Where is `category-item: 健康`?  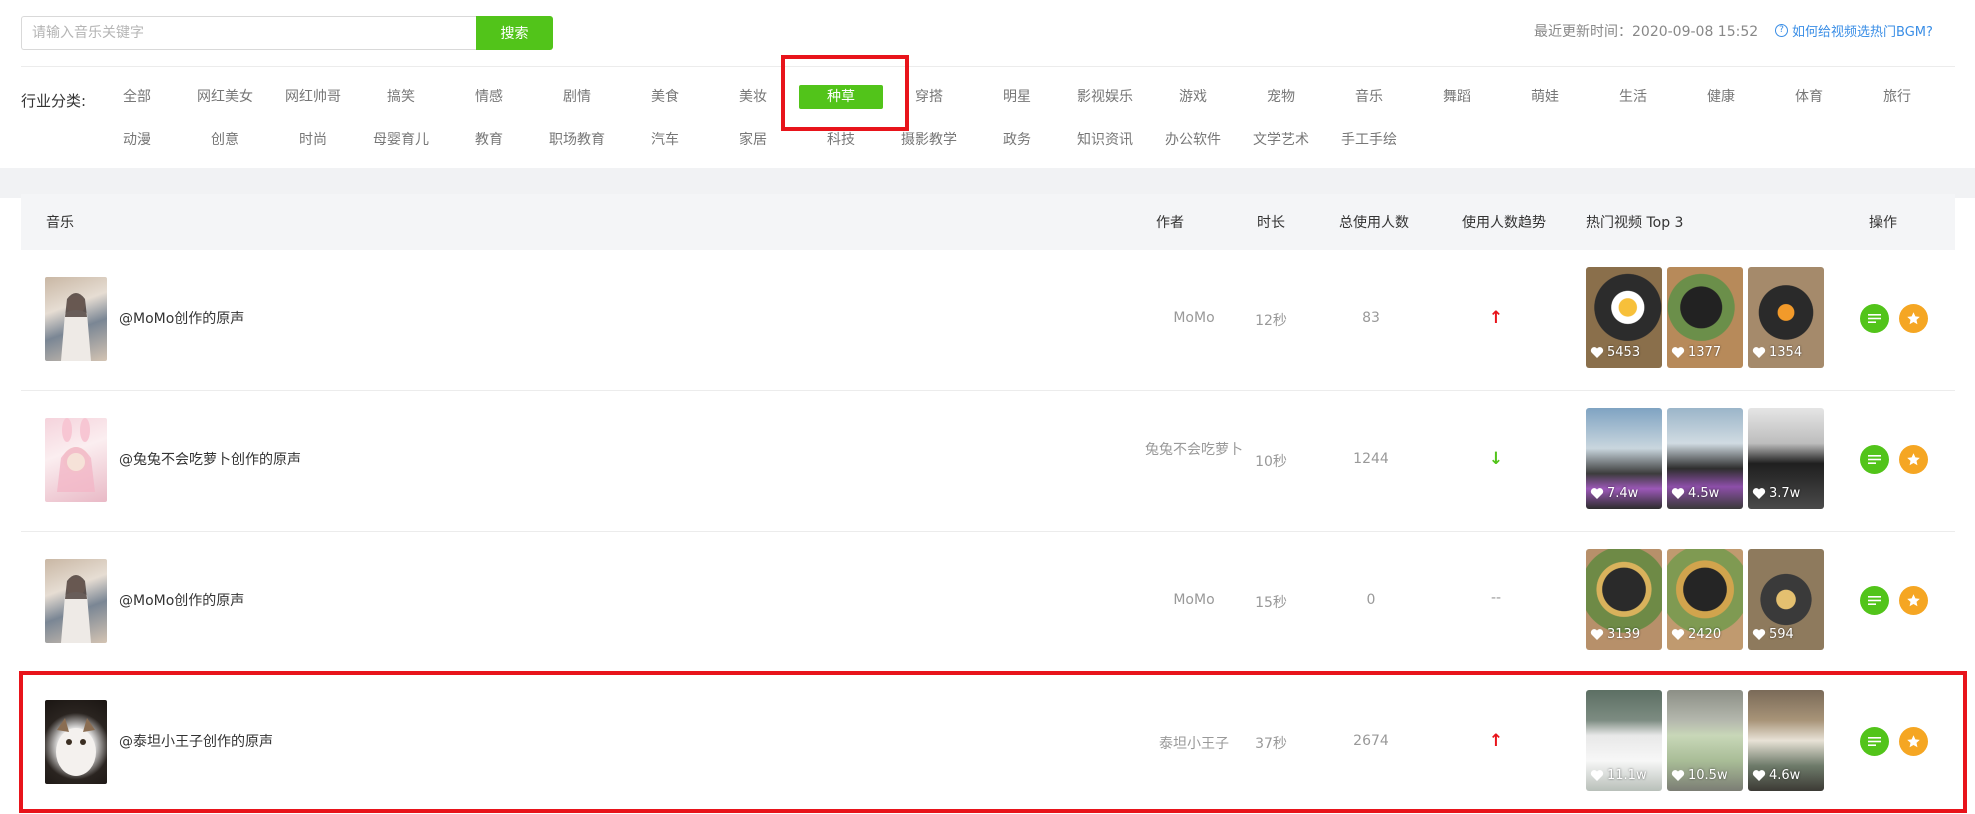
category-item: 健康 is located at coordinates (1721, 97).